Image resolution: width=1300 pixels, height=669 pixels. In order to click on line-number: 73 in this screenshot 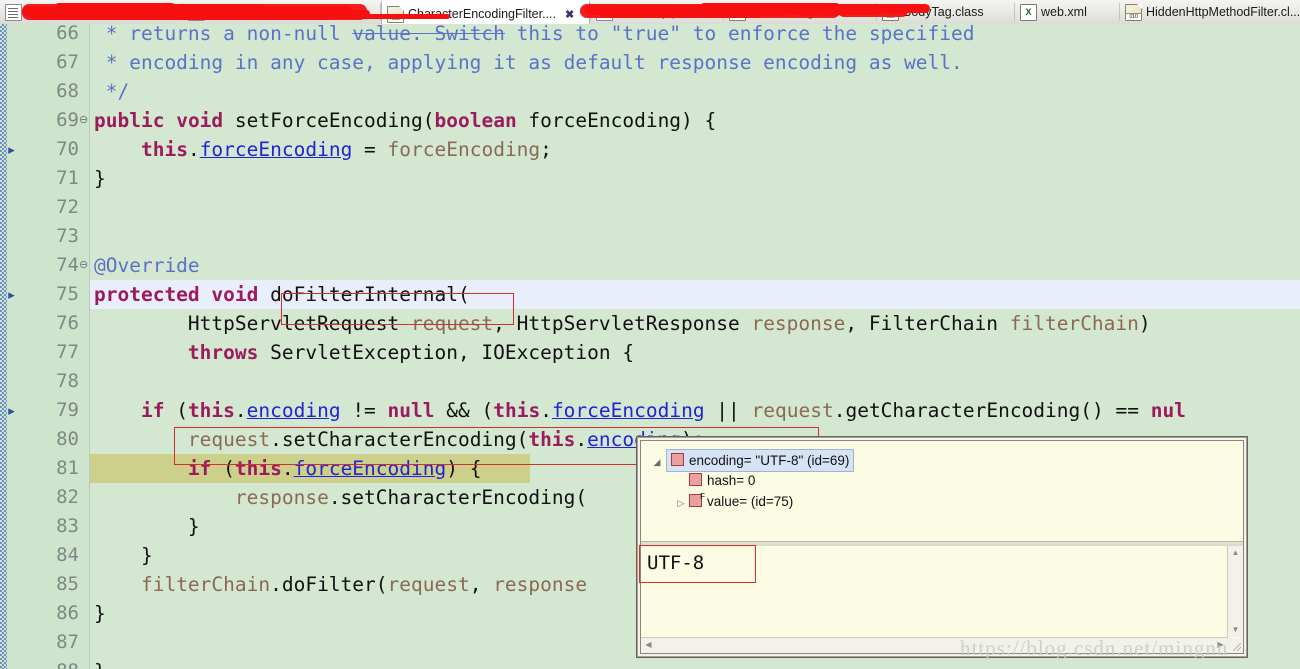, I will do `click(67, 236)`.